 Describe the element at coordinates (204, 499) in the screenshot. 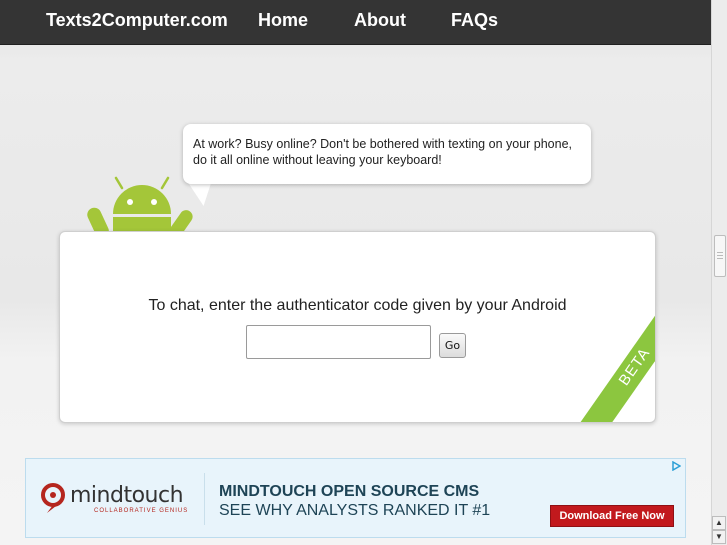

I see `ad-divider` at that location.